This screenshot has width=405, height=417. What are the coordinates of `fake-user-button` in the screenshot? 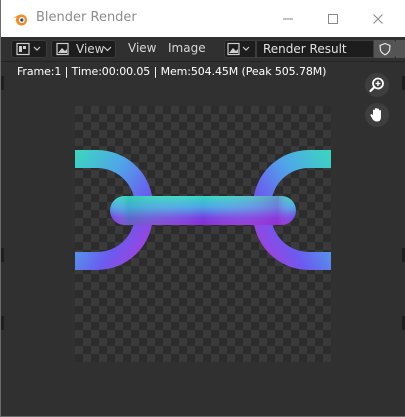 It's located at (385, 49).